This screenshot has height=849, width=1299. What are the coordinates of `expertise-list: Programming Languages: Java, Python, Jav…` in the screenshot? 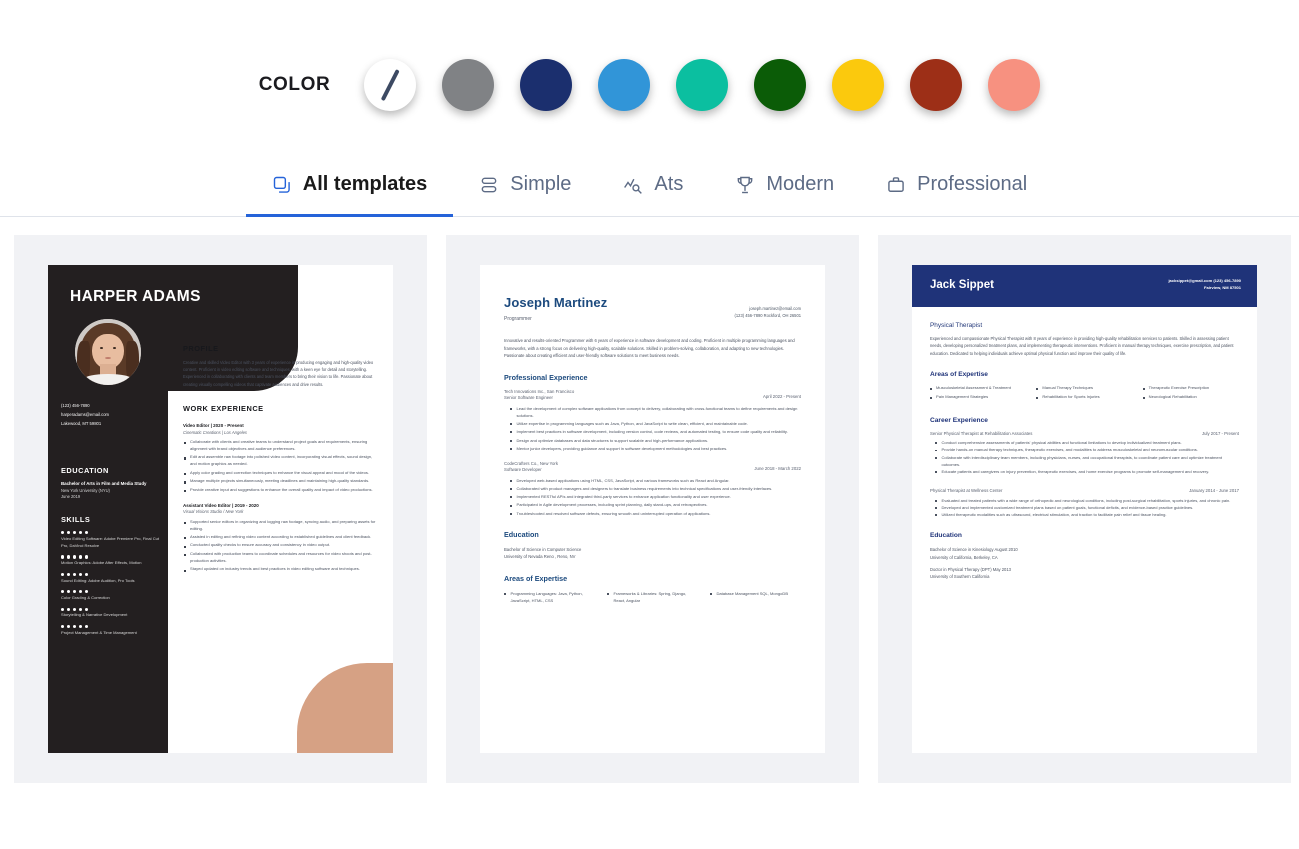 It's located at (652, 597).